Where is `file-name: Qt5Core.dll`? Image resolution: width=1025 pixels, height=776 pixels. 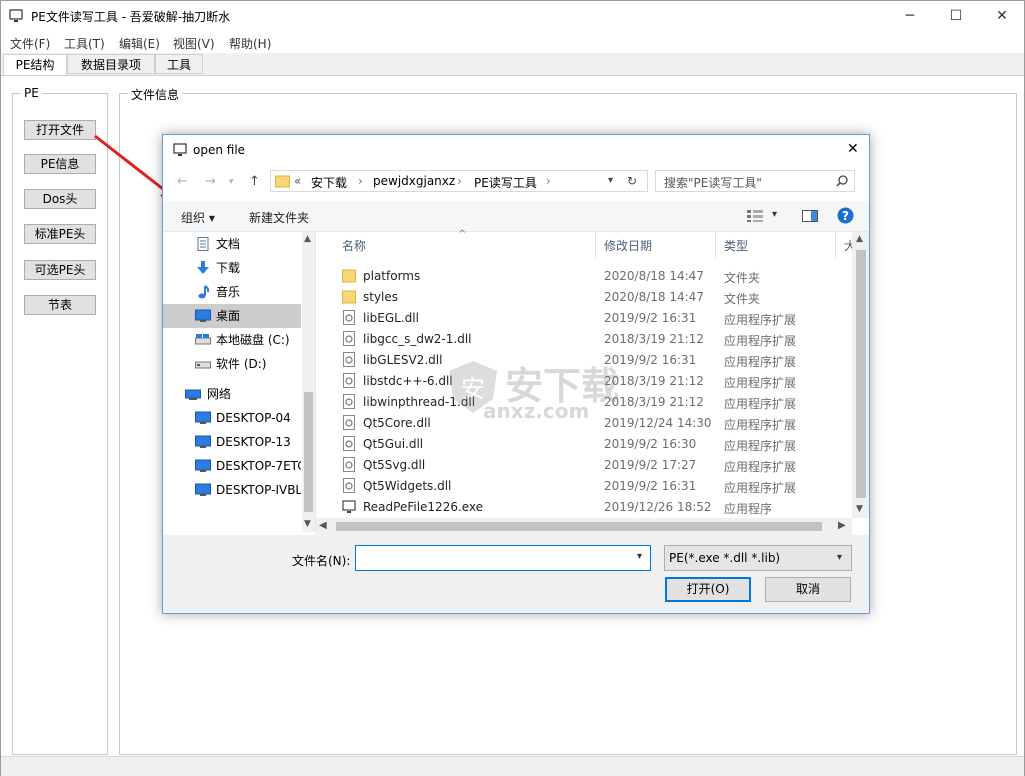
file-name: Qt5Core.dll is located at coordinates (397, 423).